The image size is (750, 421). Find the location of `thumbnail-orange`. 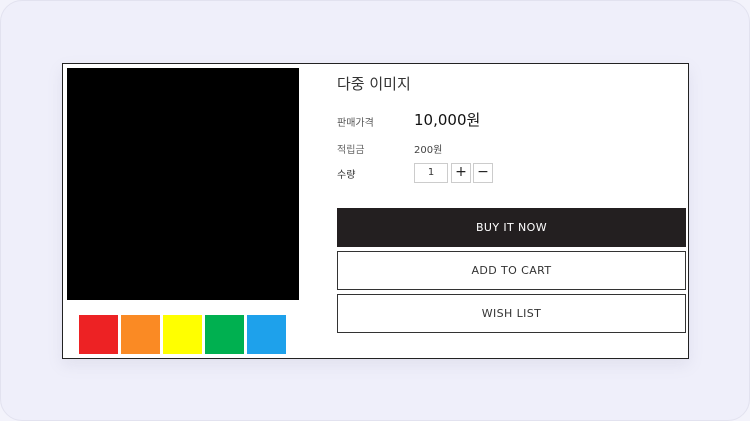

thumbnail-orange is located at coordinates (140, 334).